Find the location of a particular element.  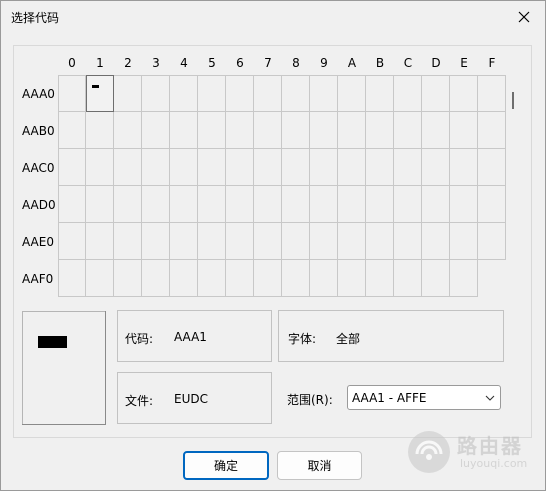

scrollbar-thumb is located at coordinates (513, 100).